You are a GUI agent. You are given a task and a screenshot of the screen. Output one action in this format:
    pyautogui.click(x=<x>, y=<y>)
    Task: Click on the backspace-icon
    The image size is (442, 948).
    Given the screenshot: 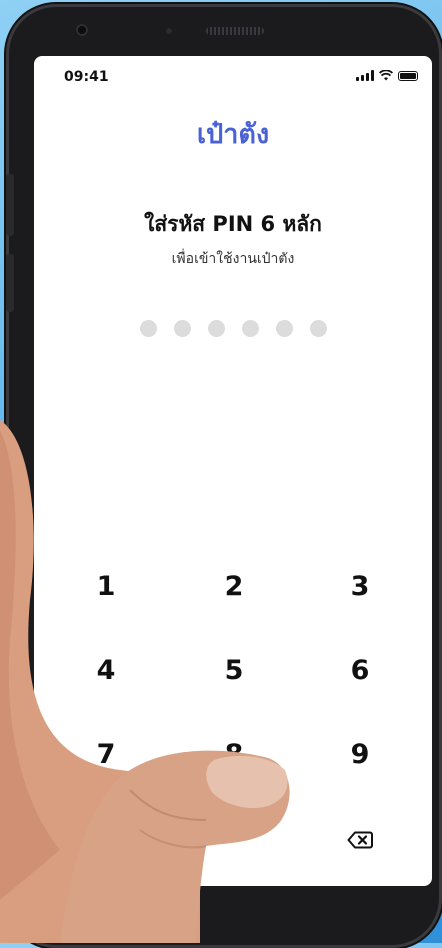 What is the action you would take?
    pyautogui.click(x=360, y=840)
    